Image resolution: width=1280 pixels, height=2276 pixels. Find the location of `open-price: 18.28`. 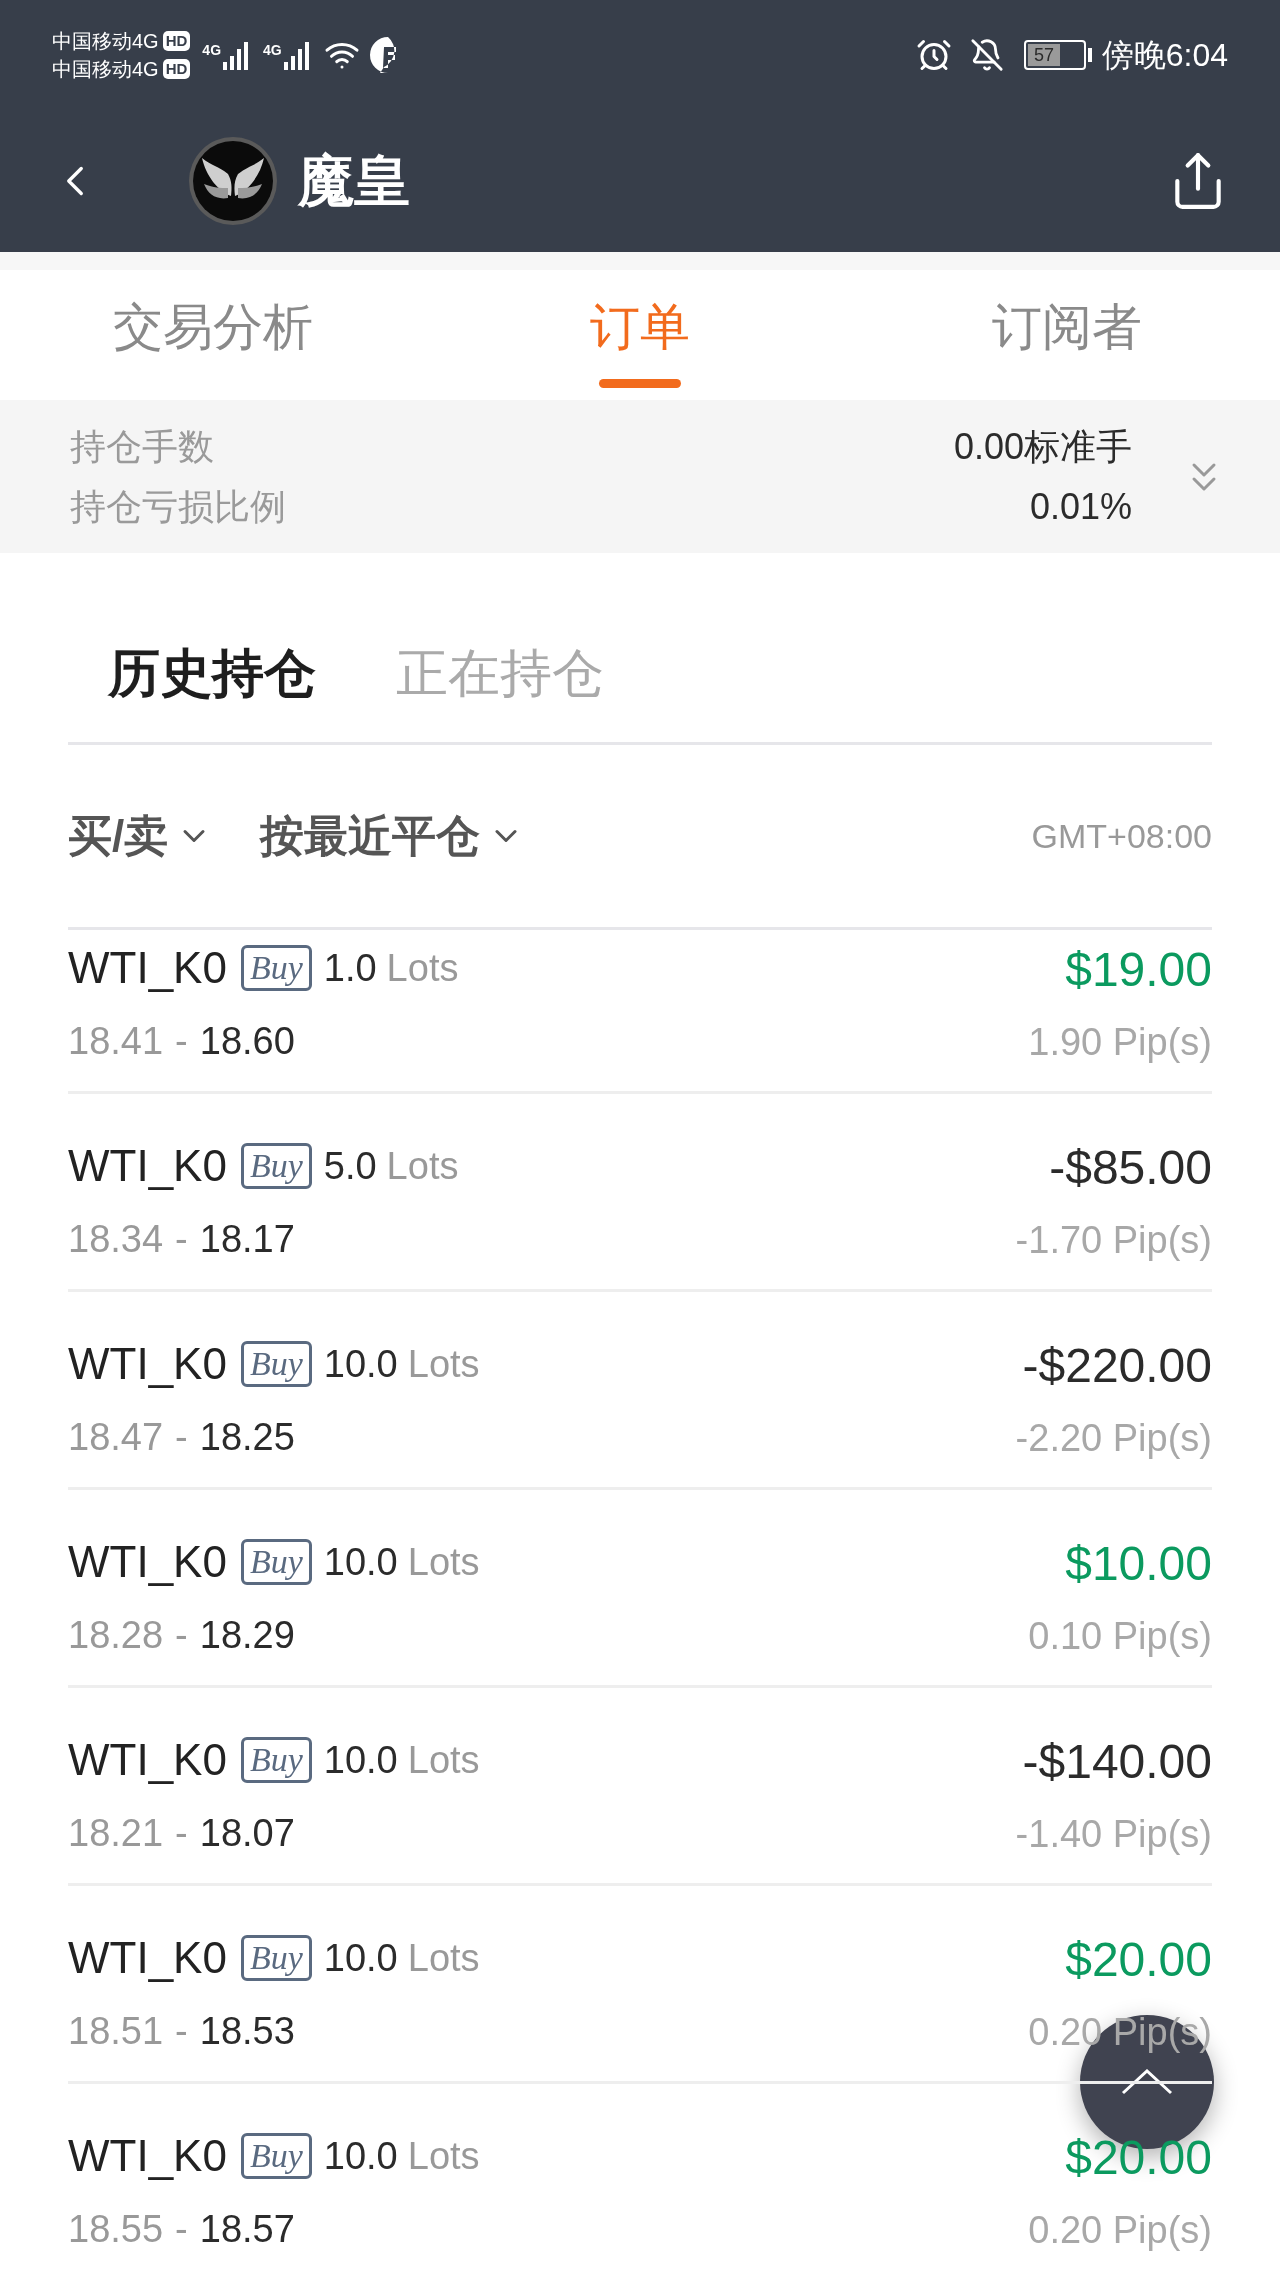

open-price: 18.28 is located at coordinates (116, 1635).